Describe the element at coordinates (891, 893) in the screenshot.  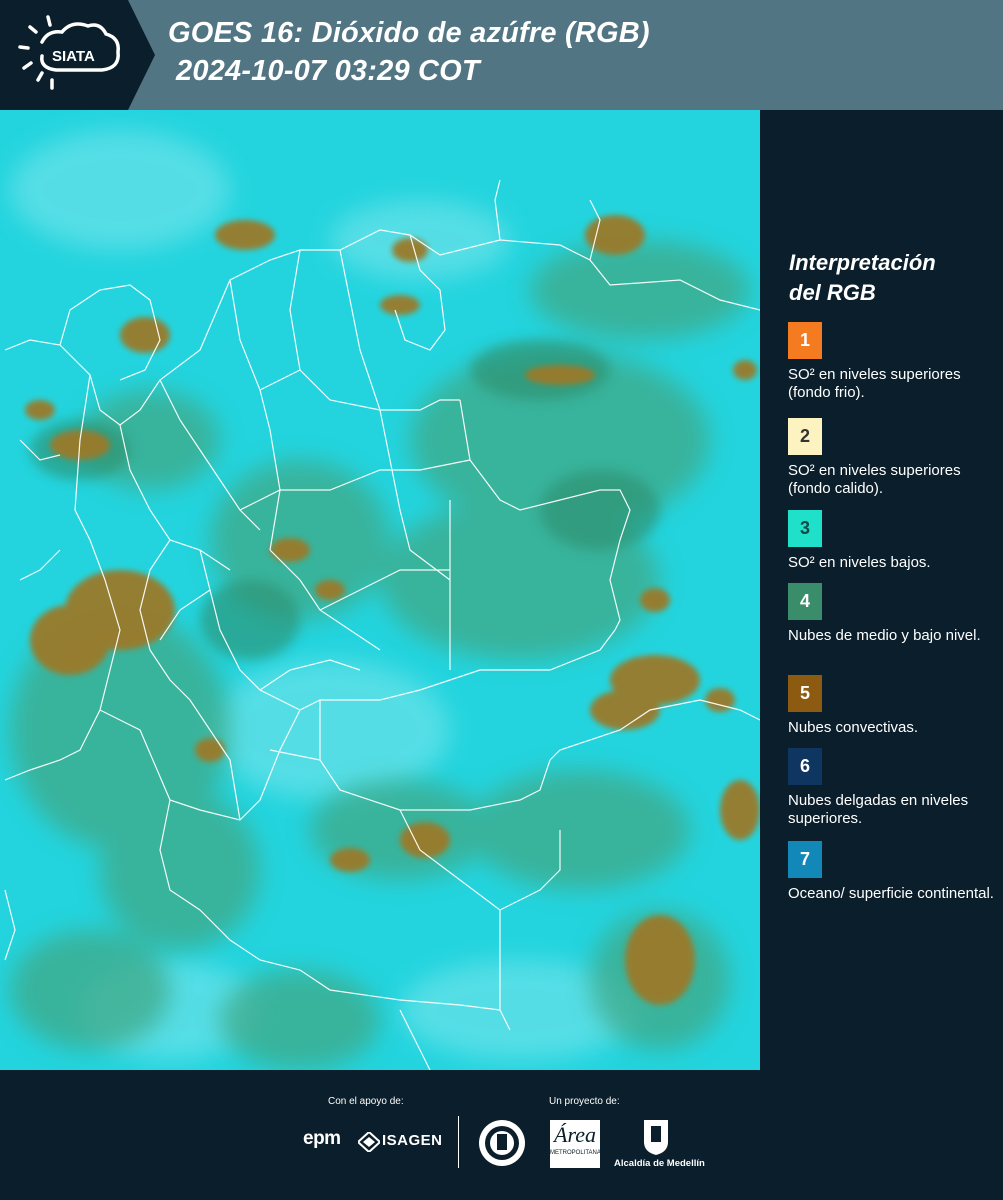
I see `legend-label-7: Oceano/ superficie continental.` at that location.